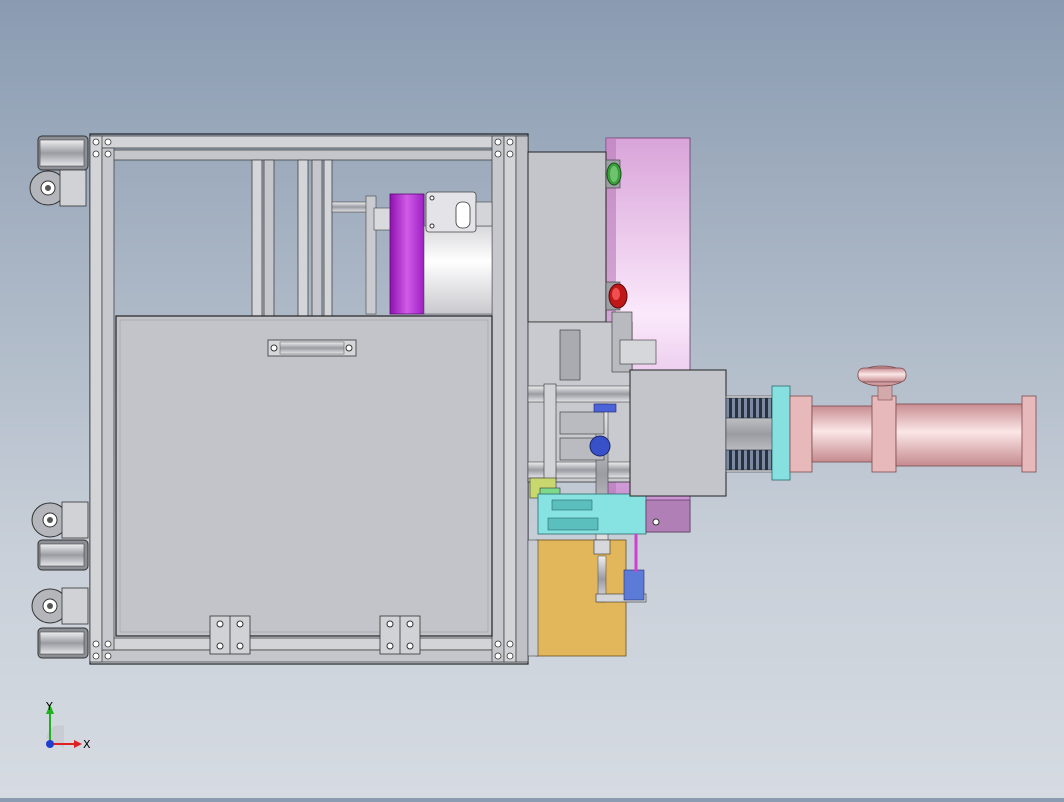 Image resolution: width=1064 pixels, height=802 pixels. Describe the element at coordinates (412, 253) in the screenshot. I see `roller-assembly` at that location.